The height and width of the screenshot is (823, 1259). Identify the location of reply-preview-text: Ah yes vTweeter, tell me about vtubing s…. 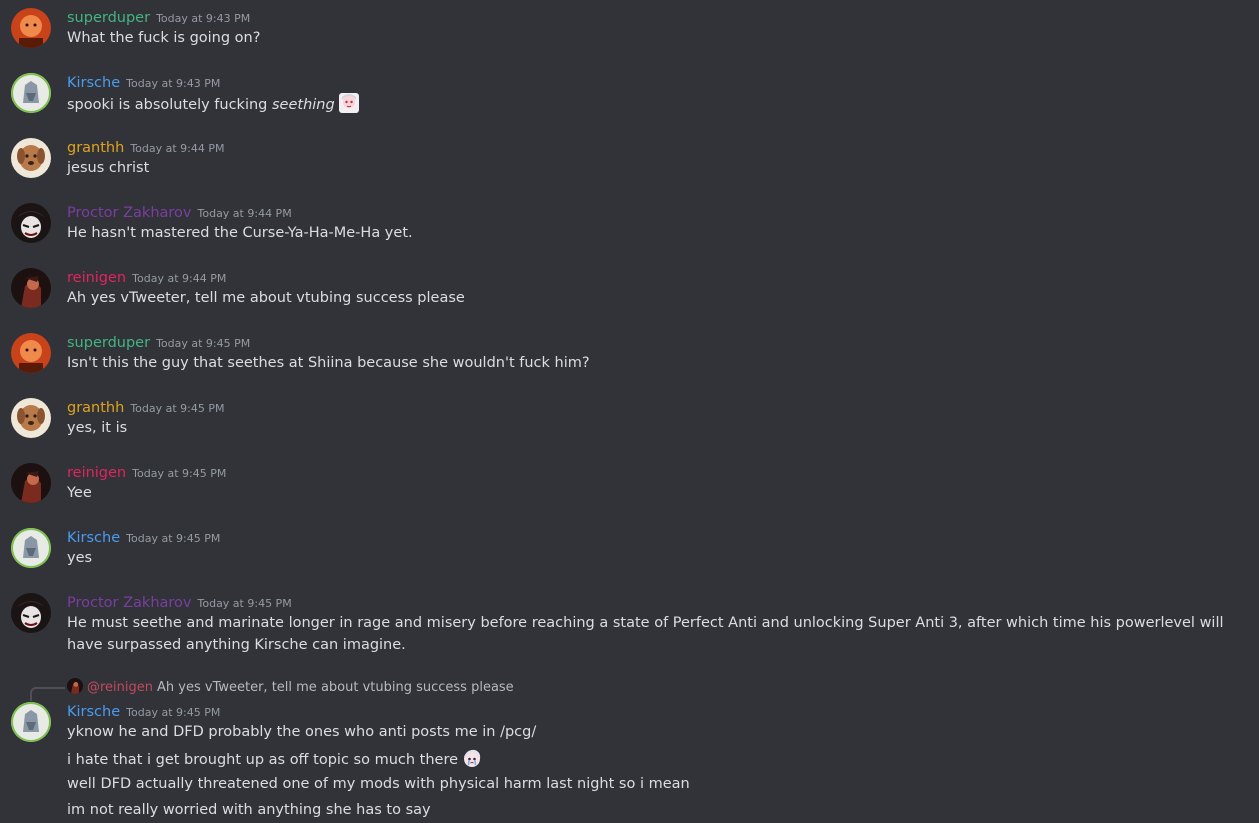
(335, 687).